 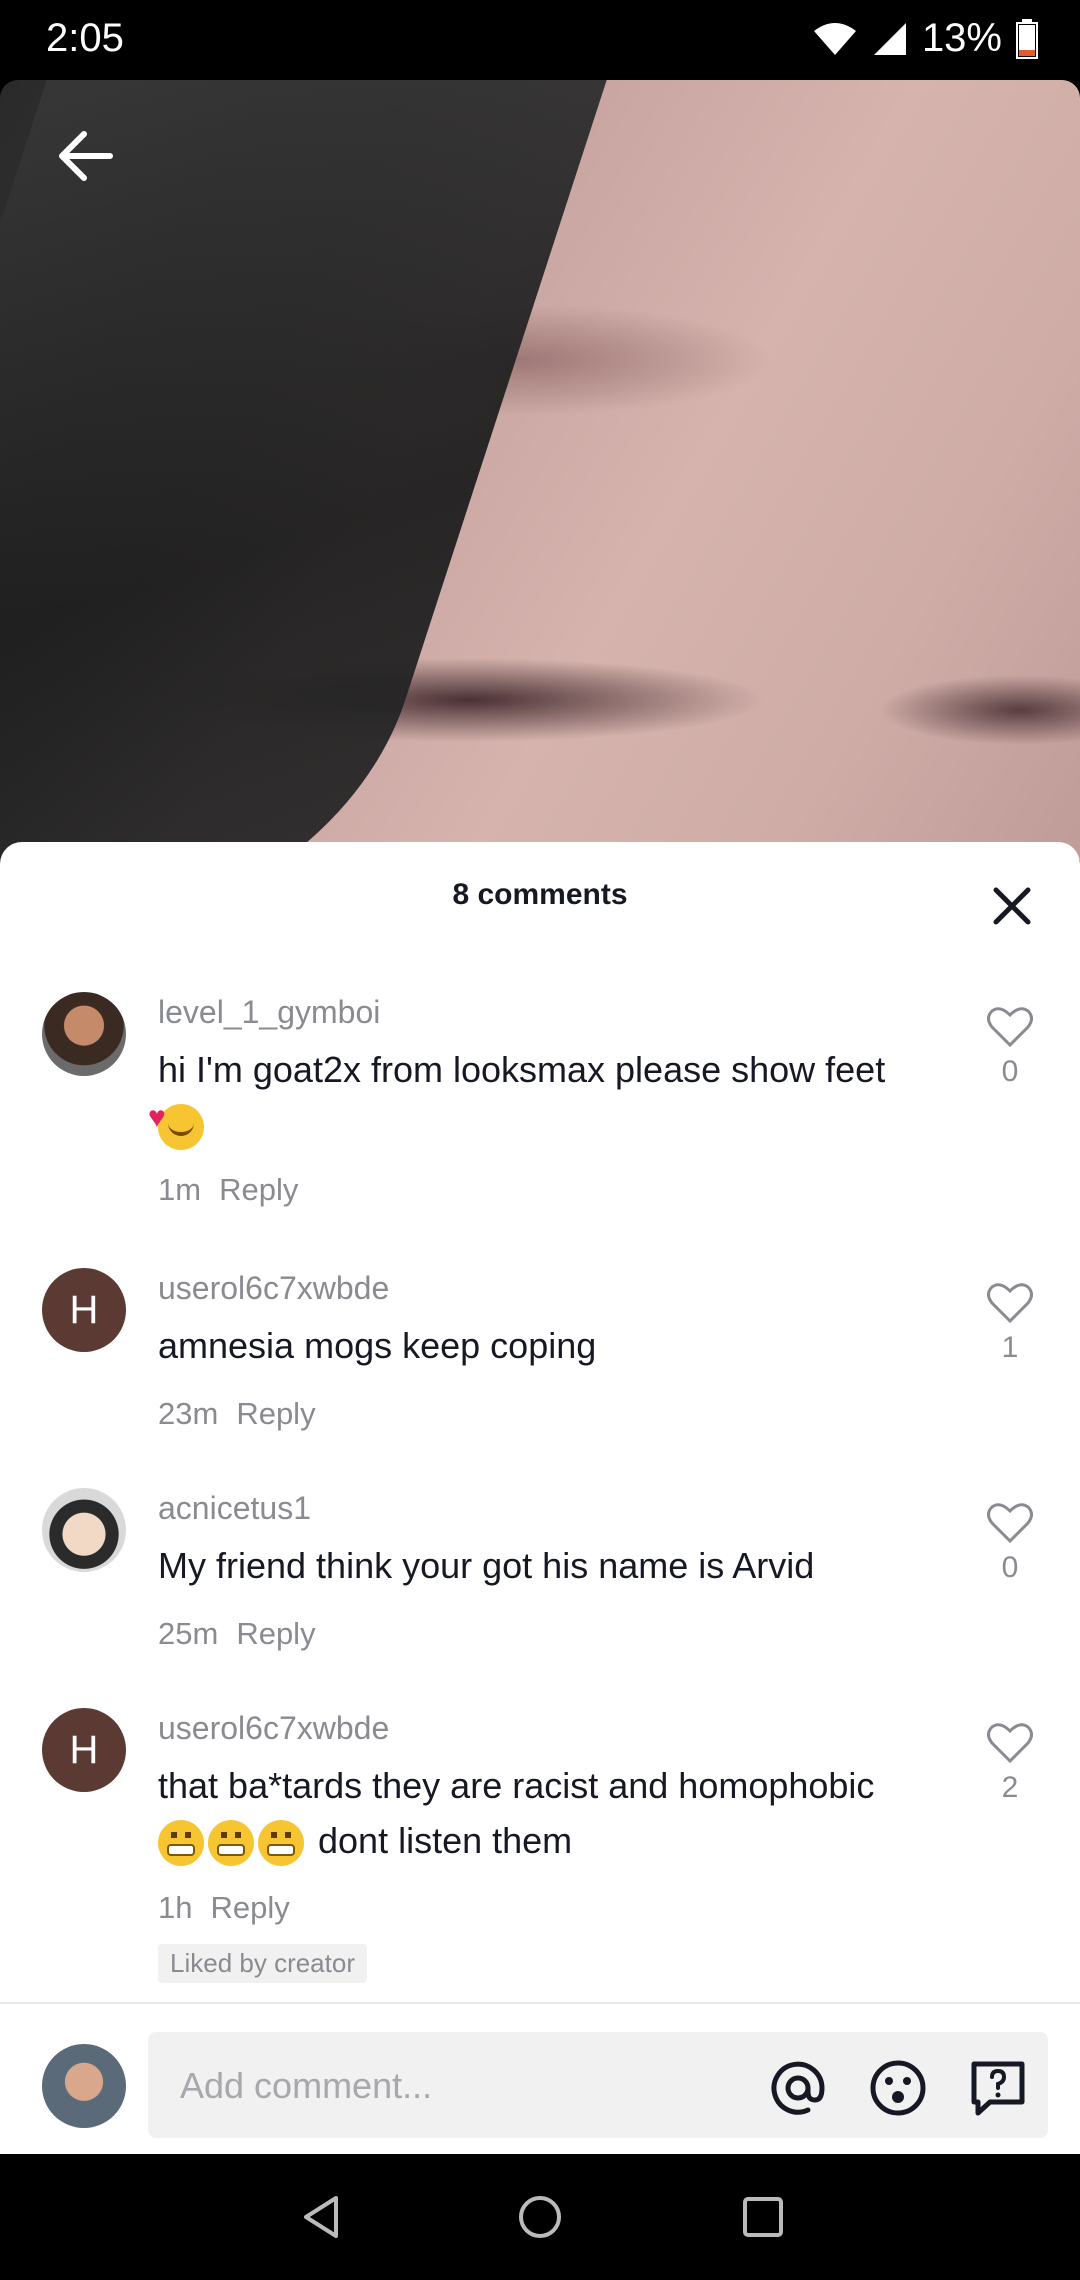 What do you see at coordinates (188, 1633) in the screenshot?
I see `comment-time: 25m` at bounding box center [188, 1633].